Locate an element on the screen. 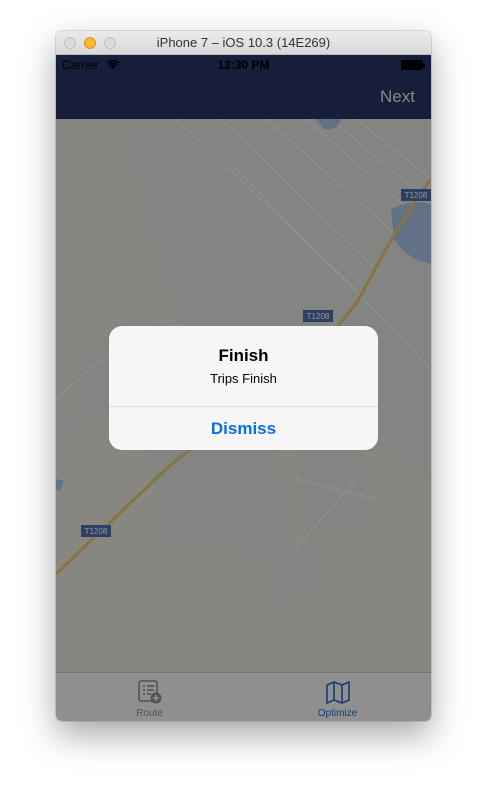 The width and height of the screenshot is (487, 801). window-title-bar: iPhone 7 – iOS 10.3 (14E269) is located at coordinates (243, 43).